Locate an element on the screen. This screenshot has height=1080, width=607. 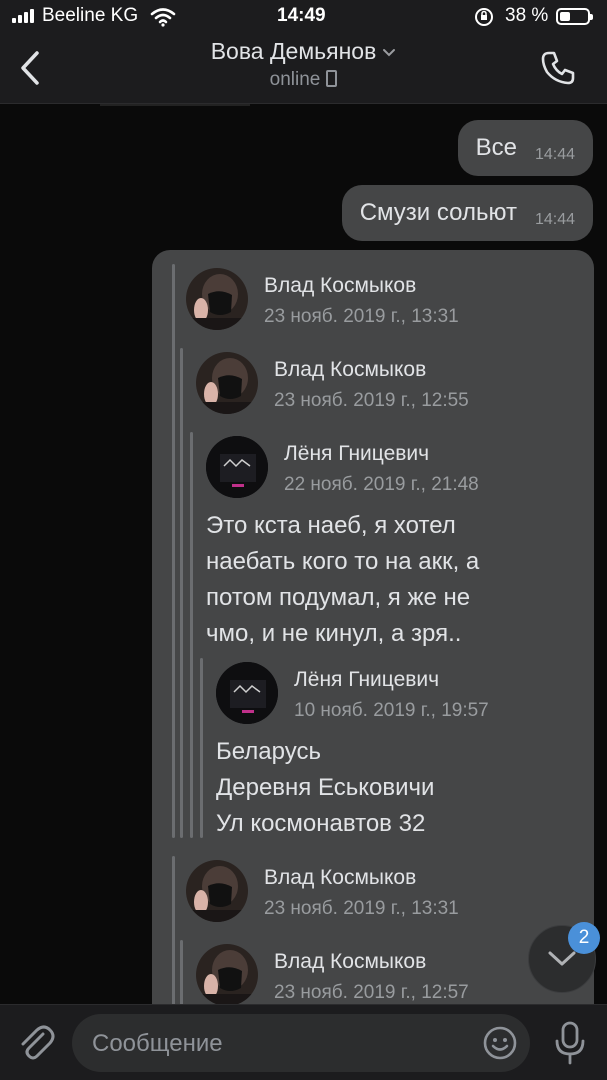
forwarded-date: 23 нояб. 2019 г., 12:55 is located at coordinates (371, 400).